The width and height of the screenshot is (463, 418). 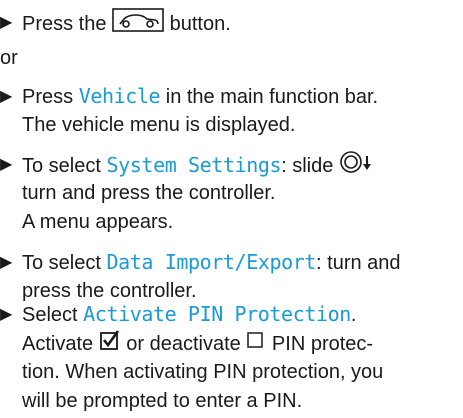 I want to click on step5-text-pre: Select, so click(x=50, y=315).